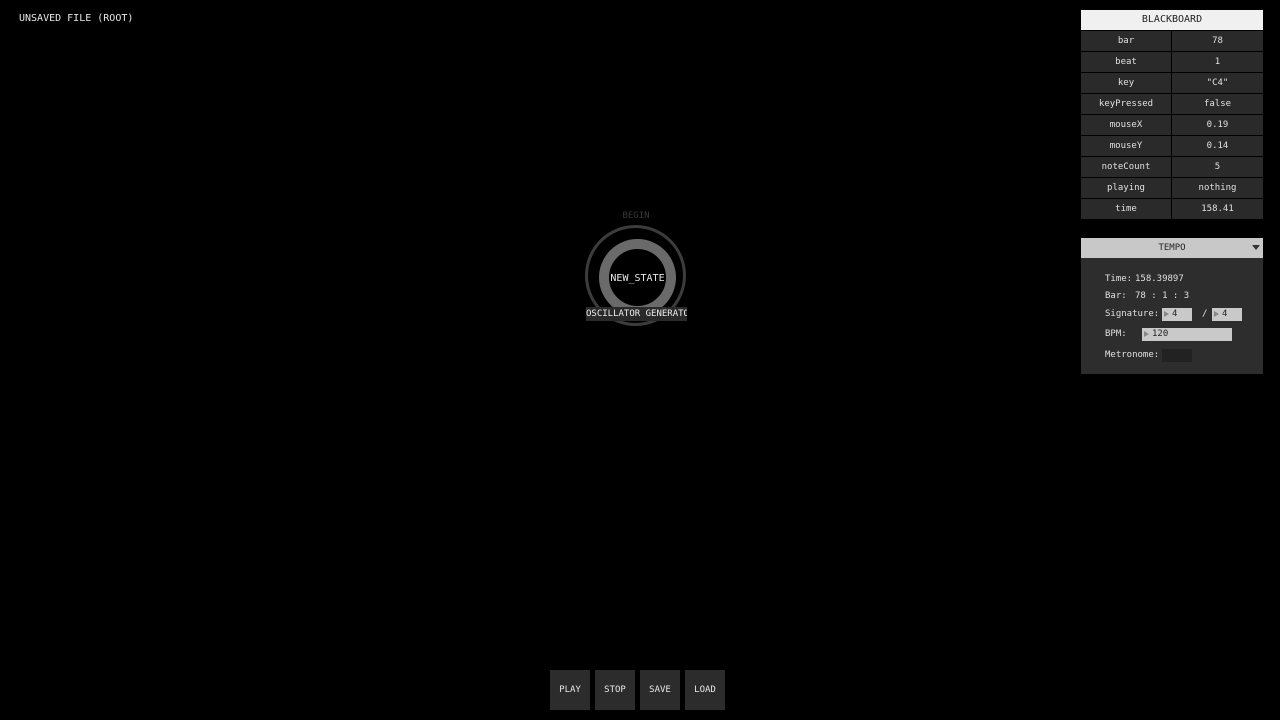 This screenshot has width=1280, height=720. What do you see at coordinates (1217, 104) in the screenshot?
I see `blackboard-value: false` at bounding box center [1217, 104].